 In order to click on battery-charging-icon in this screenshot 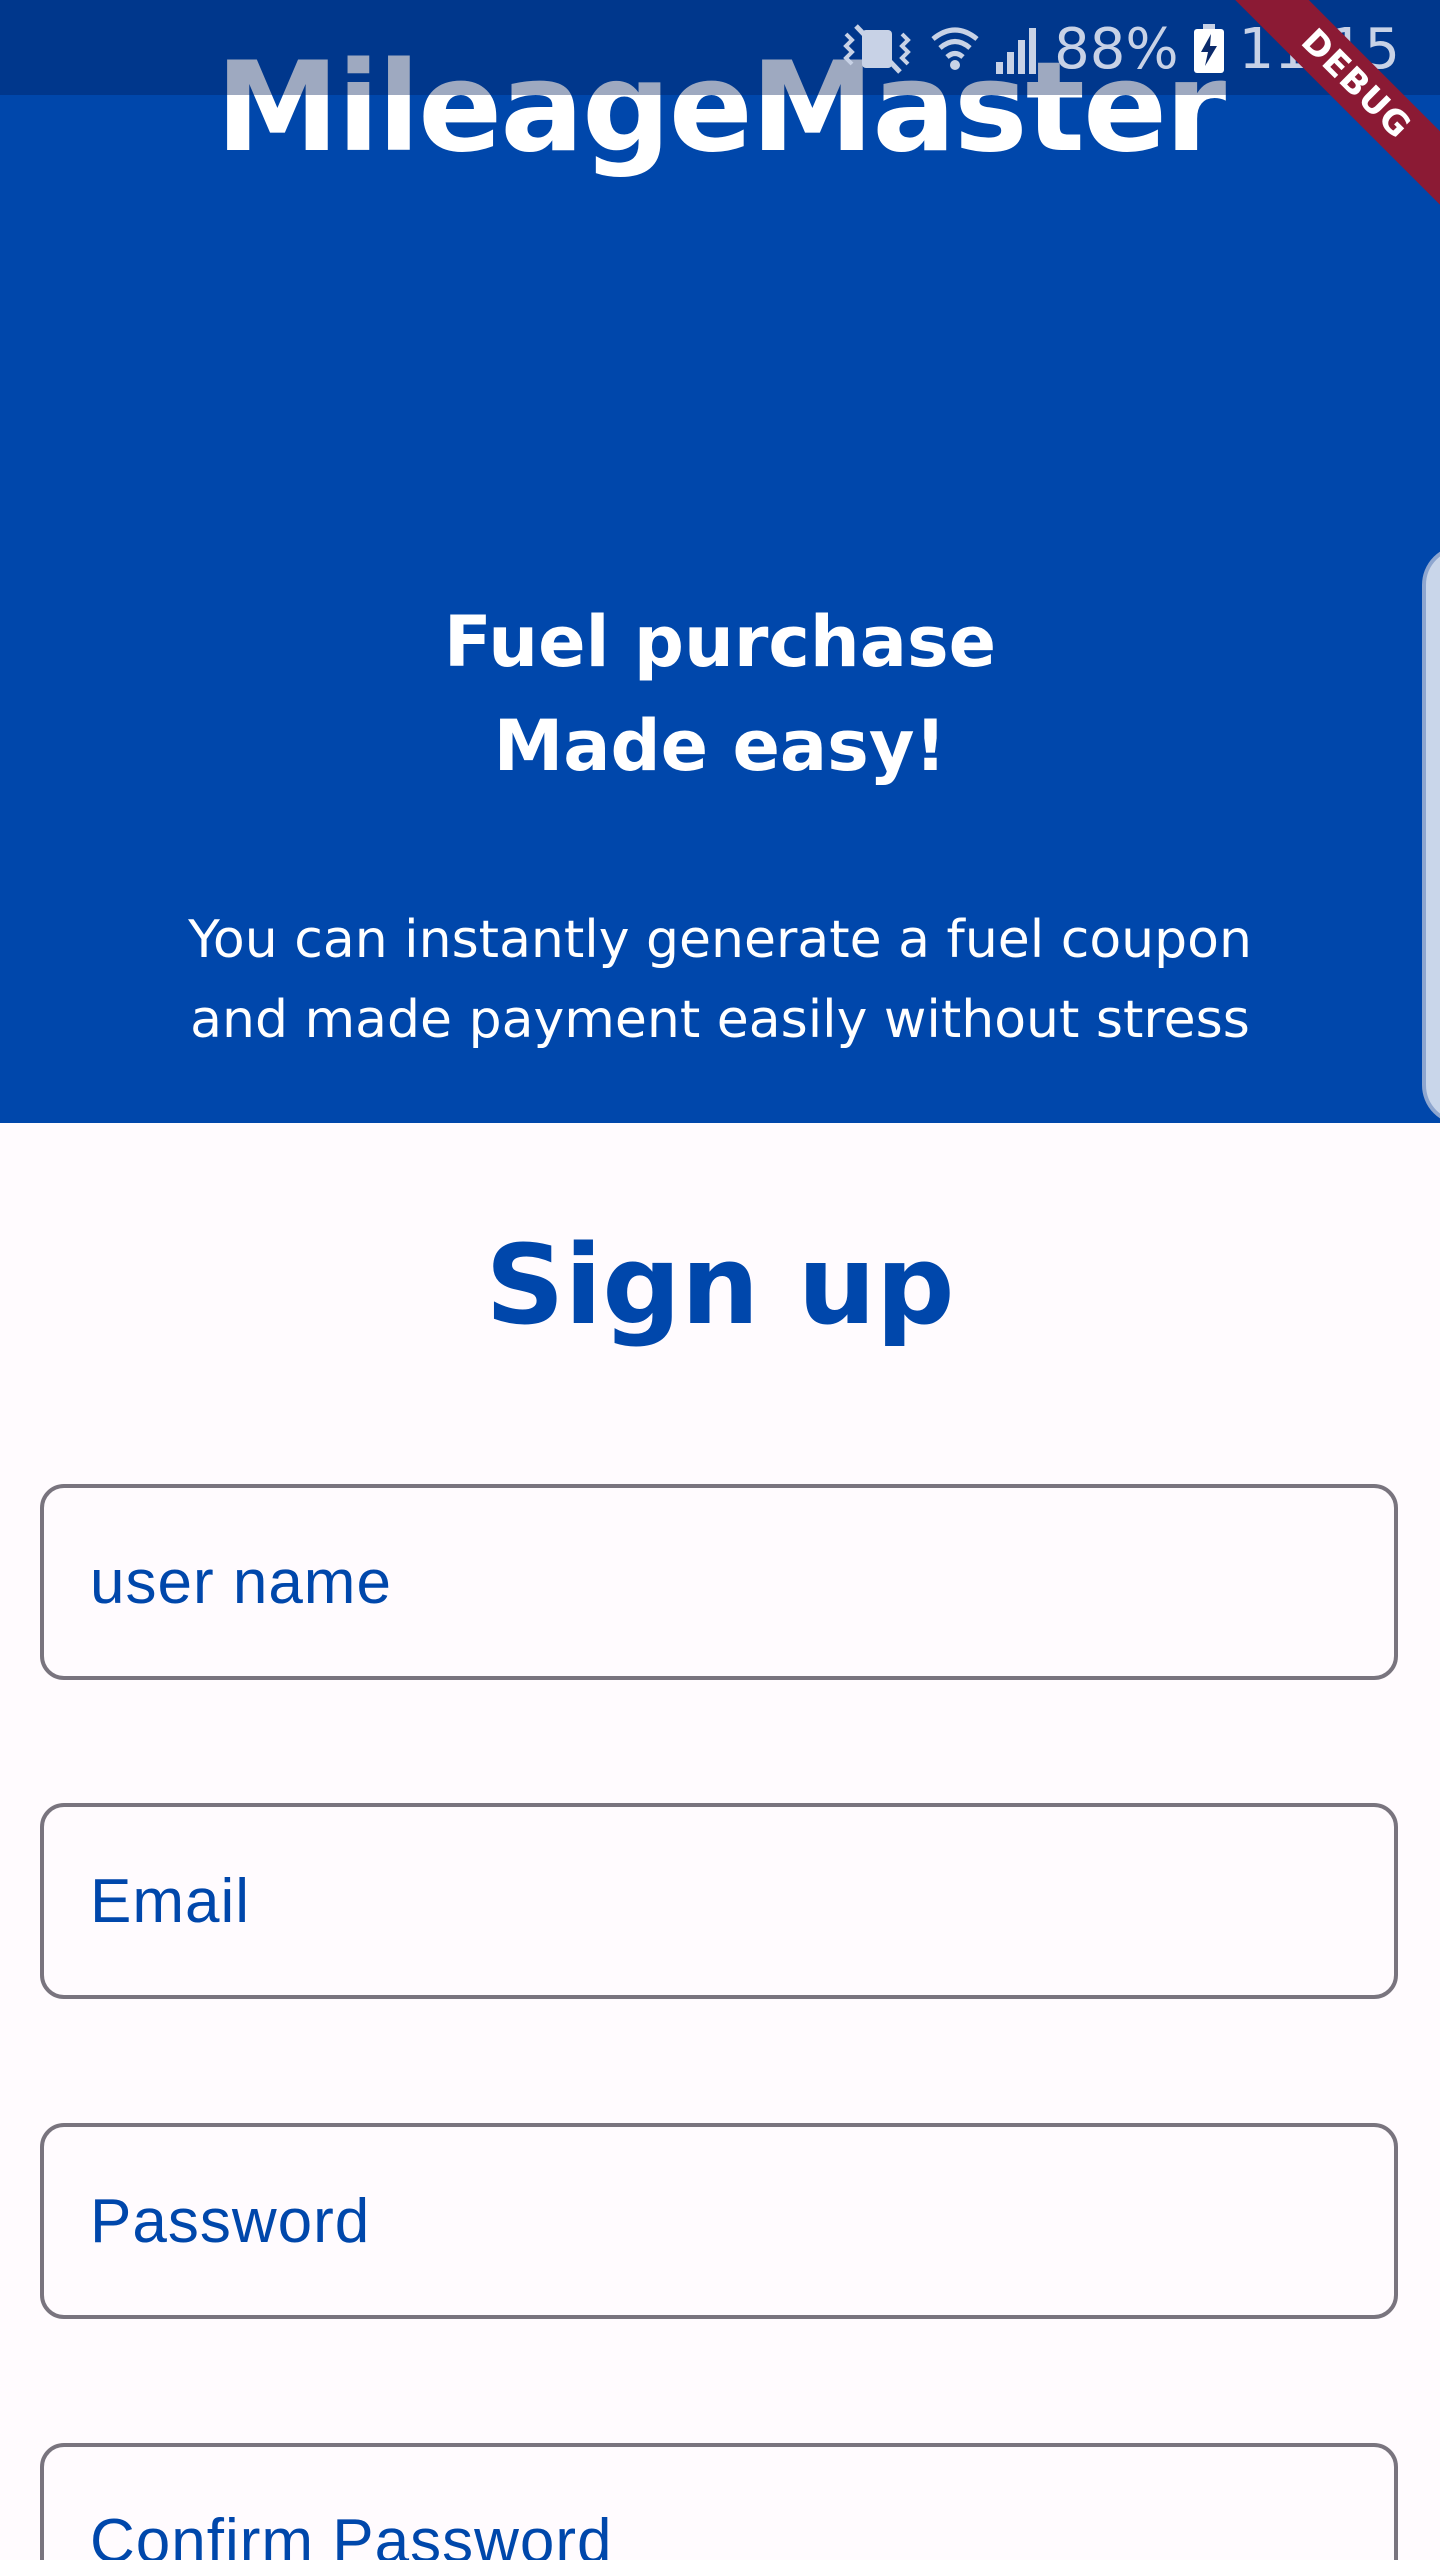, I will do `click(1209, 49)`.